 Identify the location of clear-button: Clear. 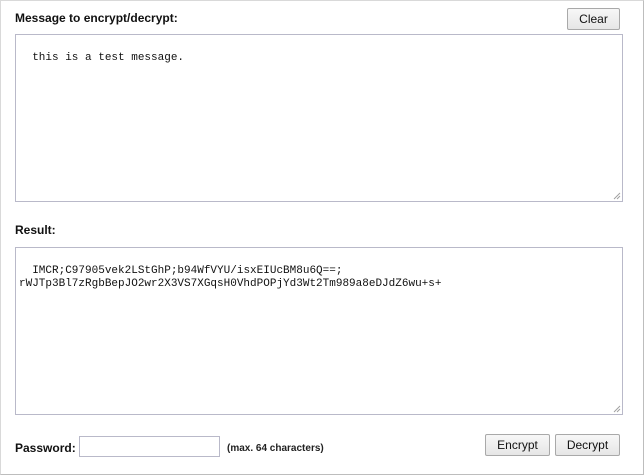
(593, 19).